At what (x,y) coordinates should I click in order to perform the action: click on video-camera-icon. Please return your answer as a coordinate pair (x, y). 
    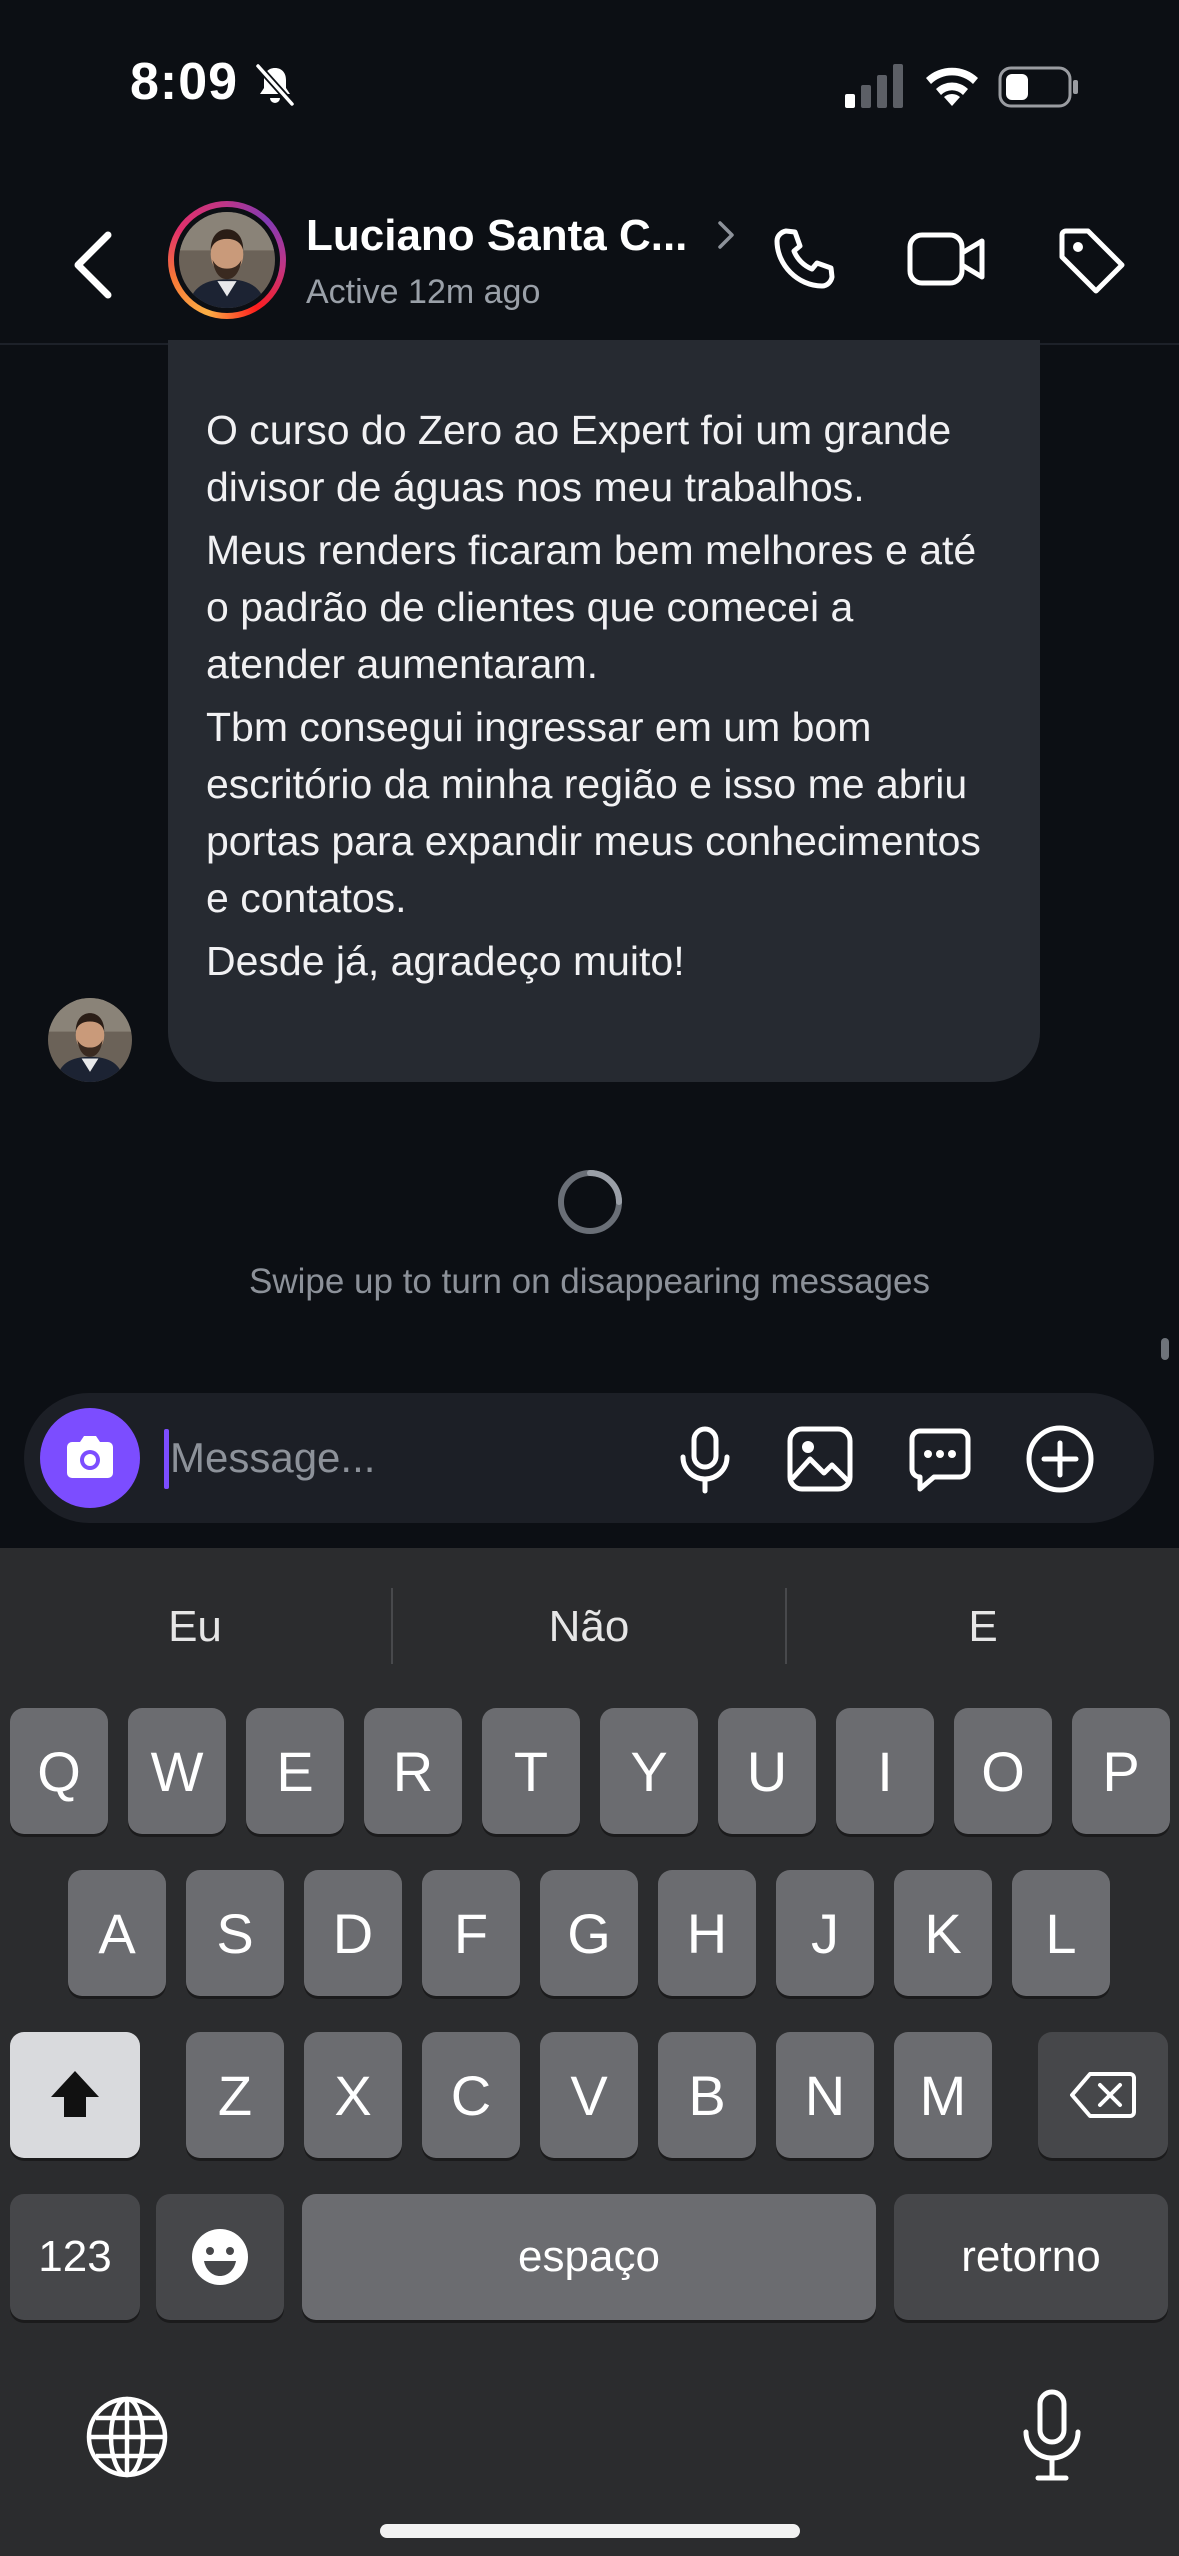
    Looking at the image, I should click on (947, 259).